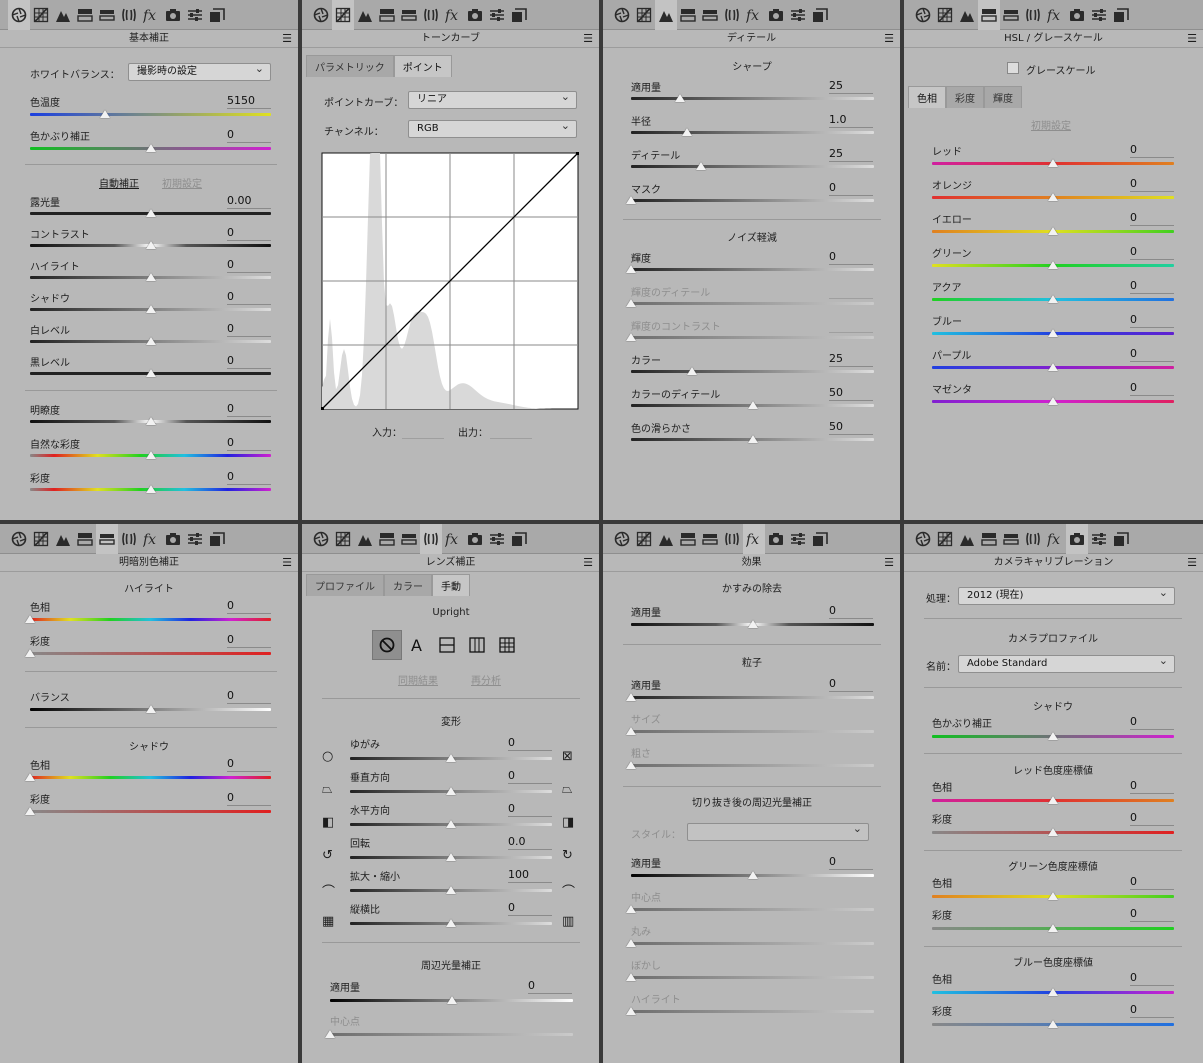  Describe the element at coordinates (417, 645) in the screenshot. I see `upright-auto-icon: A` at that location.